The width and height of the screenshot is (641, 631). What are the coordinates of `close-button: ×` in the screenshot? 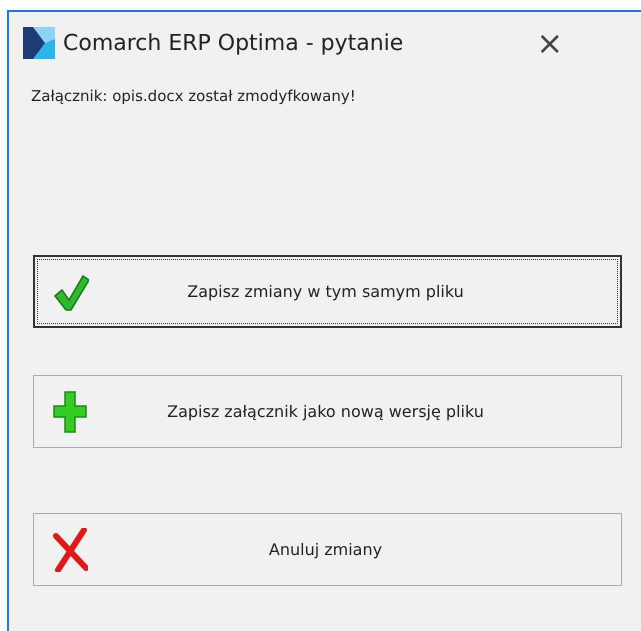 It's located at (550, 43).